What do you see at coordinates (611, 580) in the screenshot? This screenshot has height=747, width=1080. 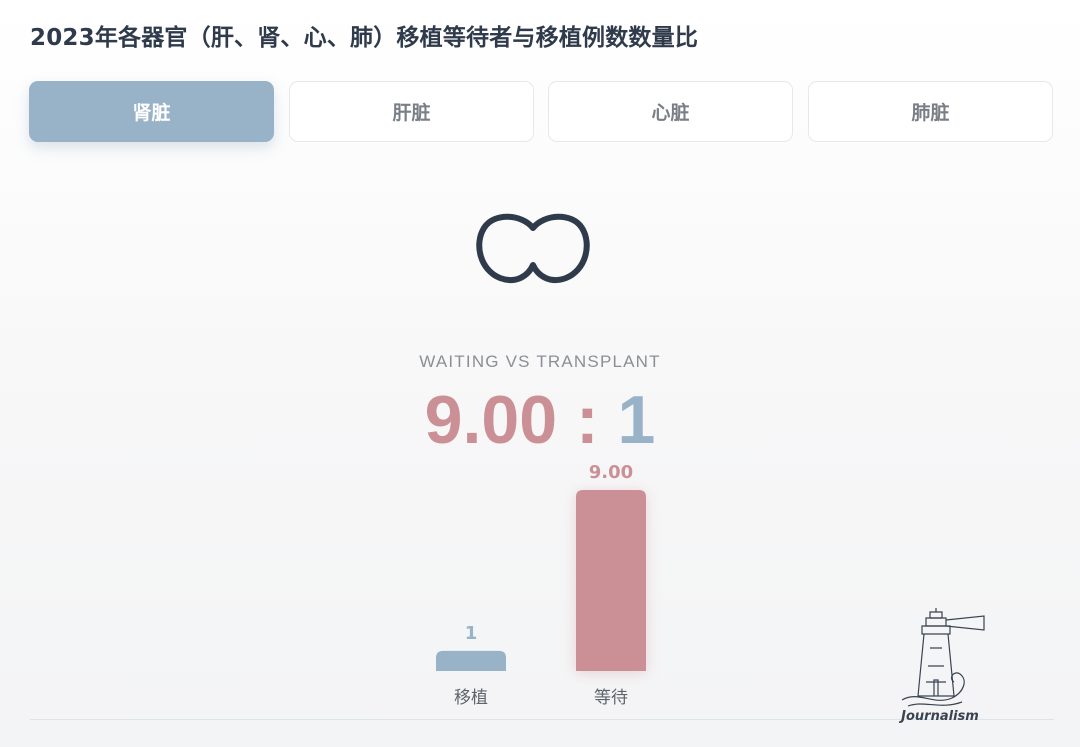 I see `bar-waiting` at bounding box center [611, 580].